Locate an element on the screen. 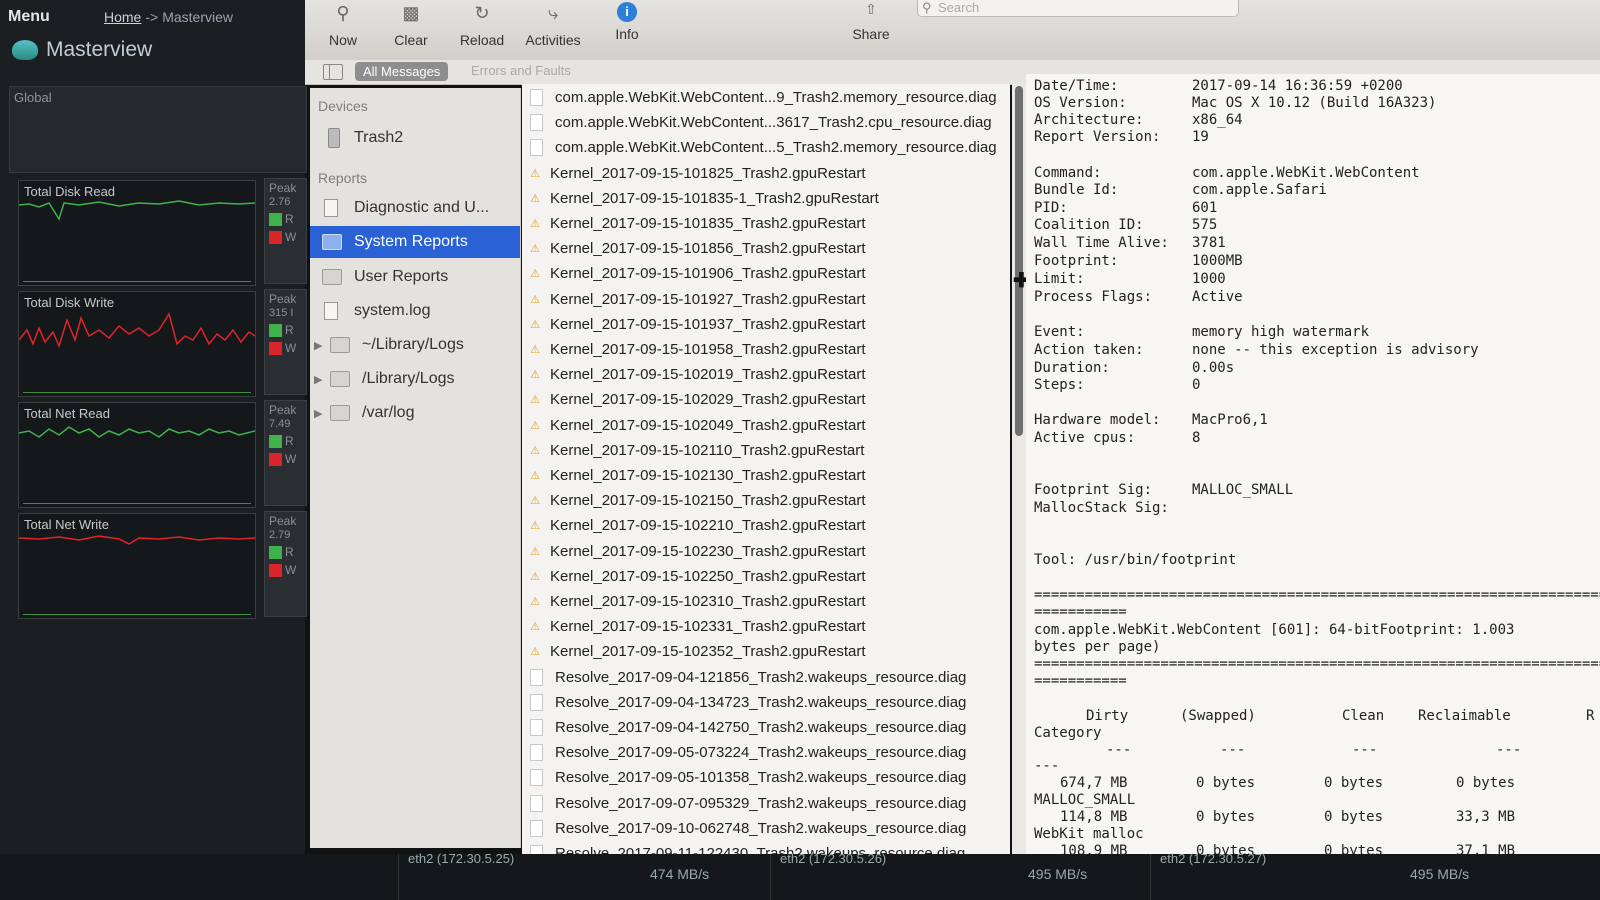 This screenshot has height=900, width=1600. sidebar-item-trash2: Trash2 is located at coordinates (415, 138).